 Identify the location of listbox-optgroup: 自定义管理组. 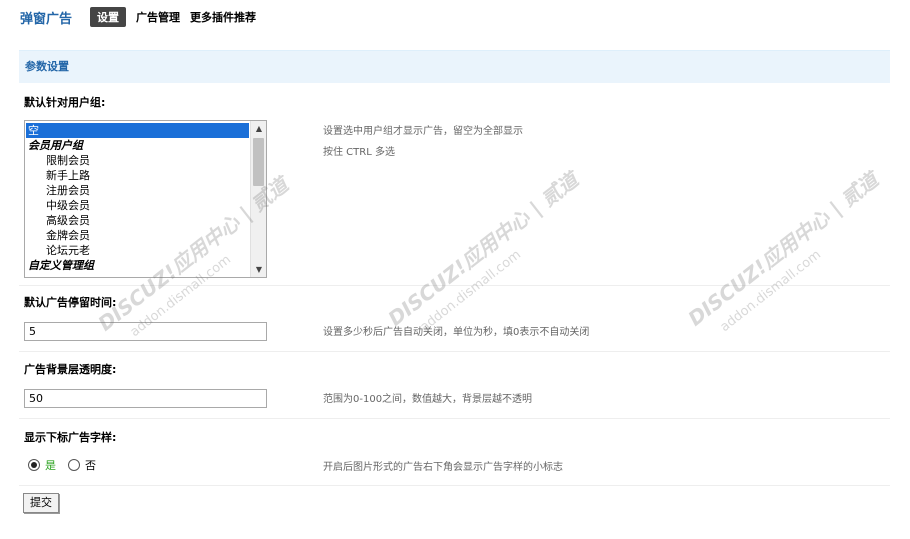
(61, 265).